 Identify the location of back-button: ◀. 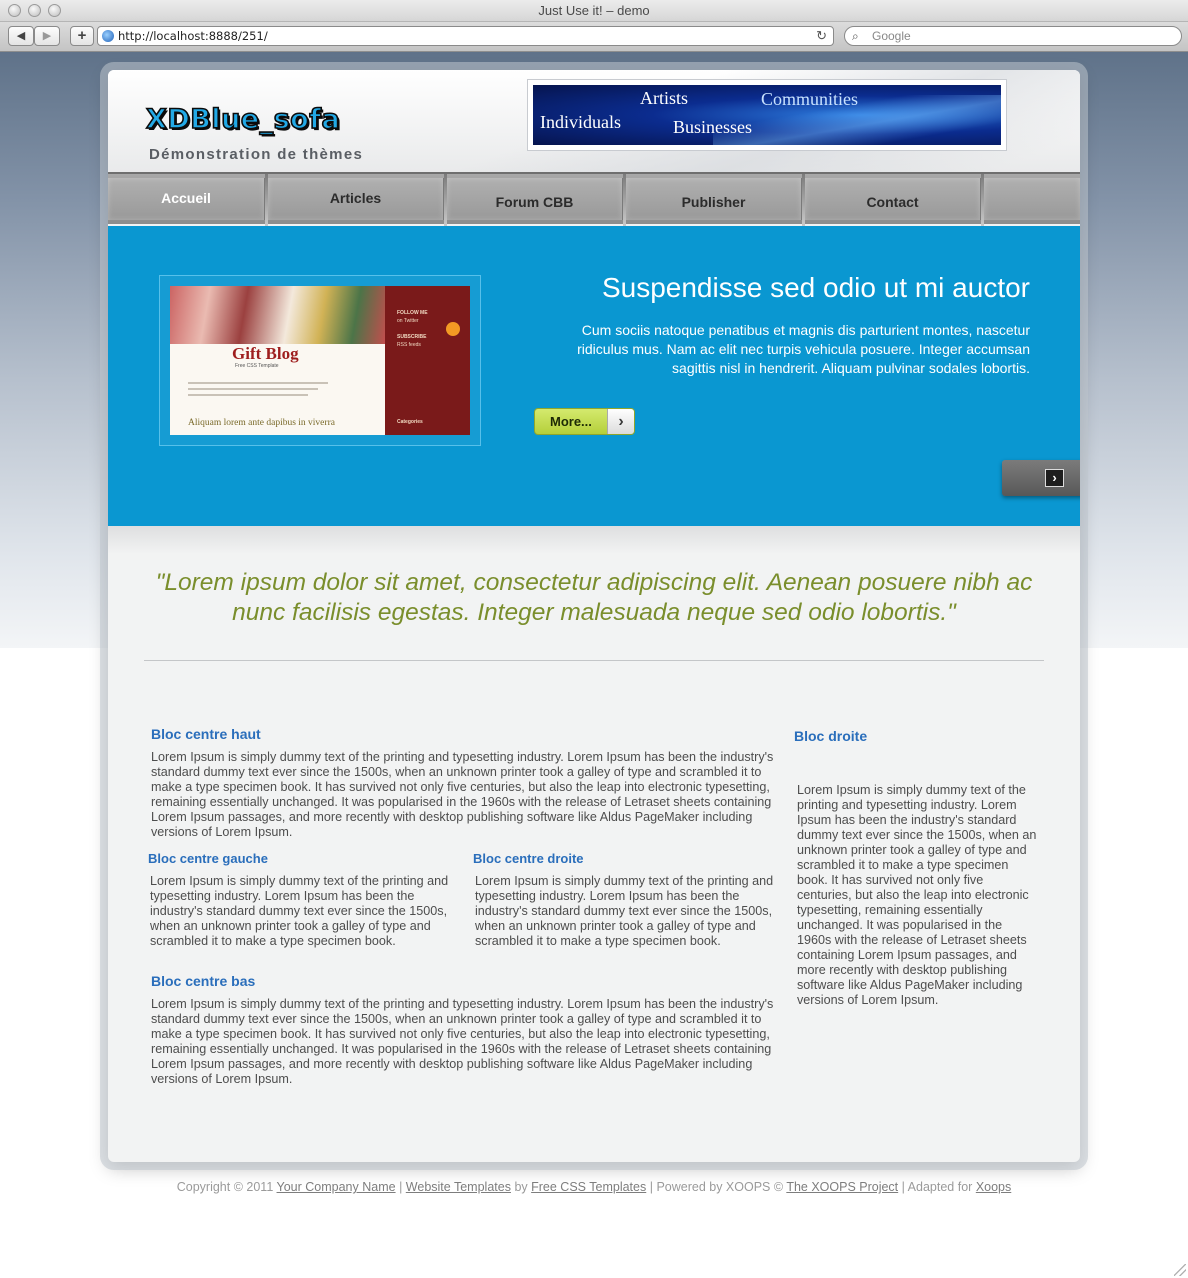
(21, 36).